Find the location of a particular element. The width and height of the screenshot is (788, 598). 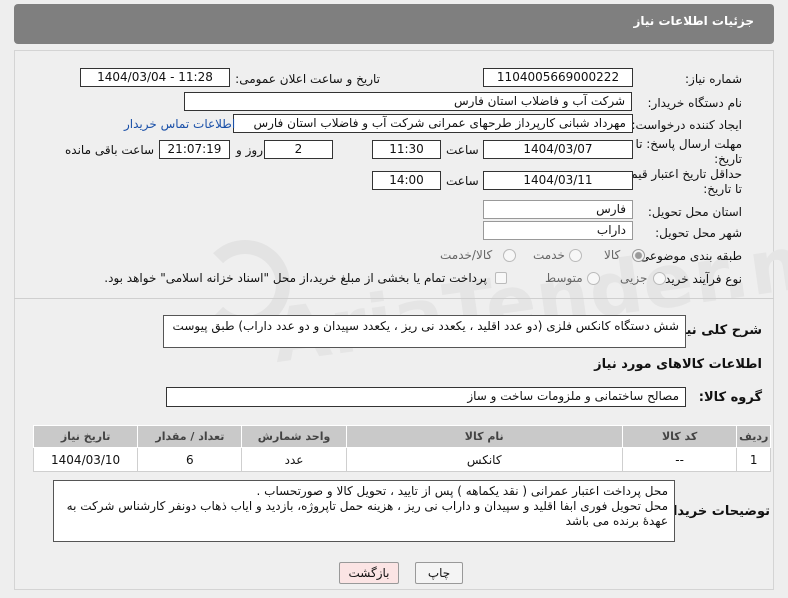

city-label: شهر محل تحویل: is located at coordinates (698, 233).